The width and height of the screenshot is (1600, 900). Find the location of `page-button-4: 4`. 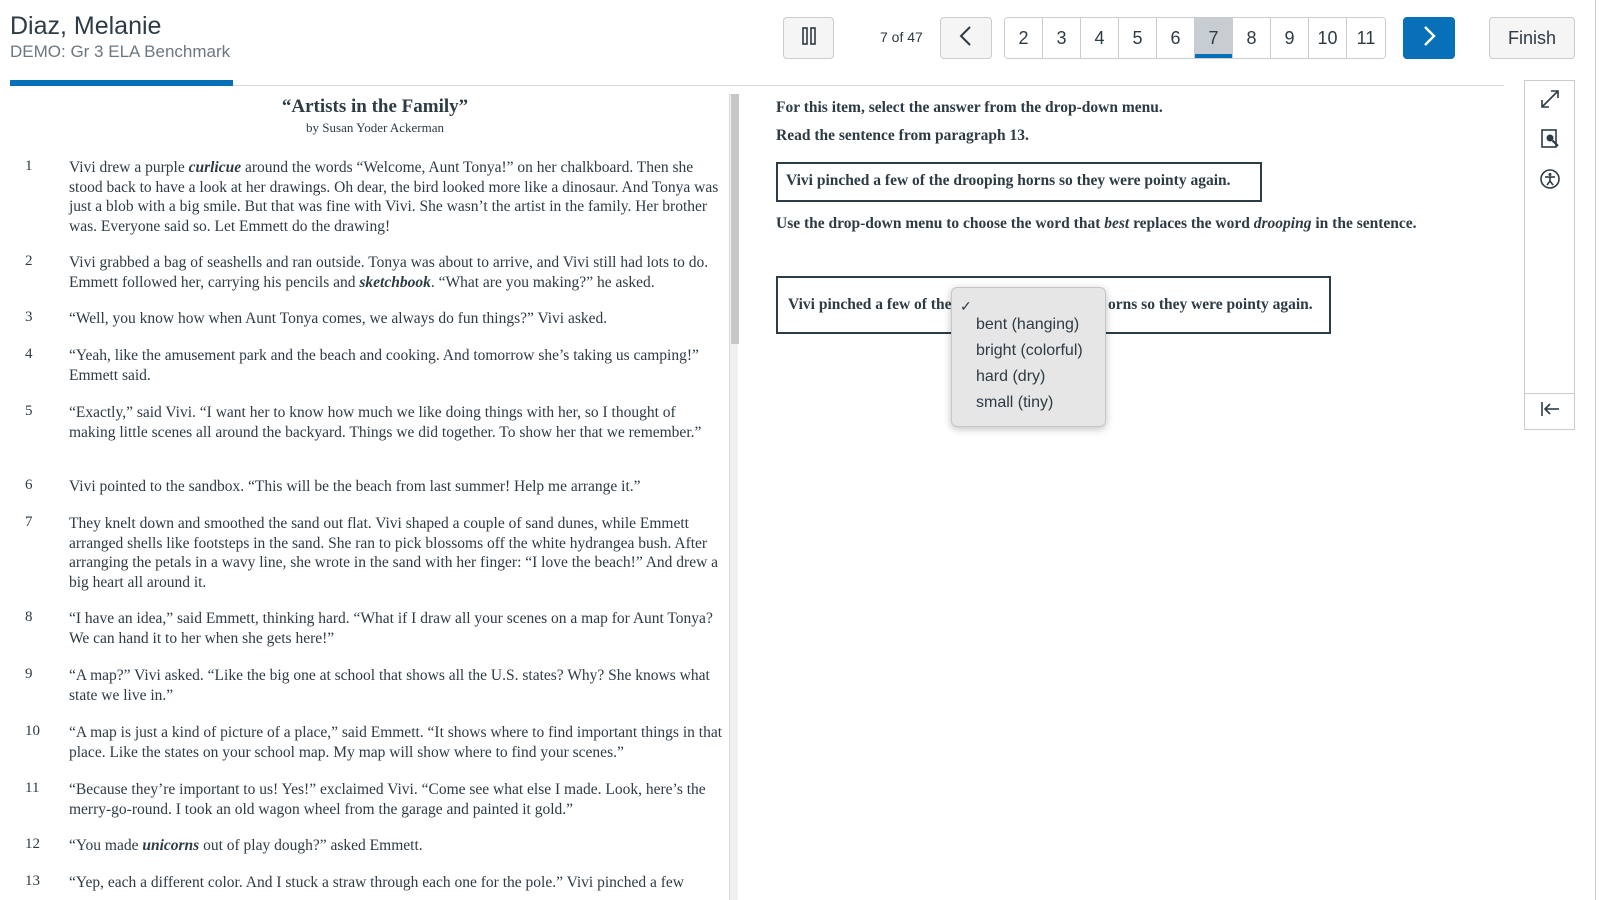

page-button-4: 4 is located at coordinates (1100, 38).